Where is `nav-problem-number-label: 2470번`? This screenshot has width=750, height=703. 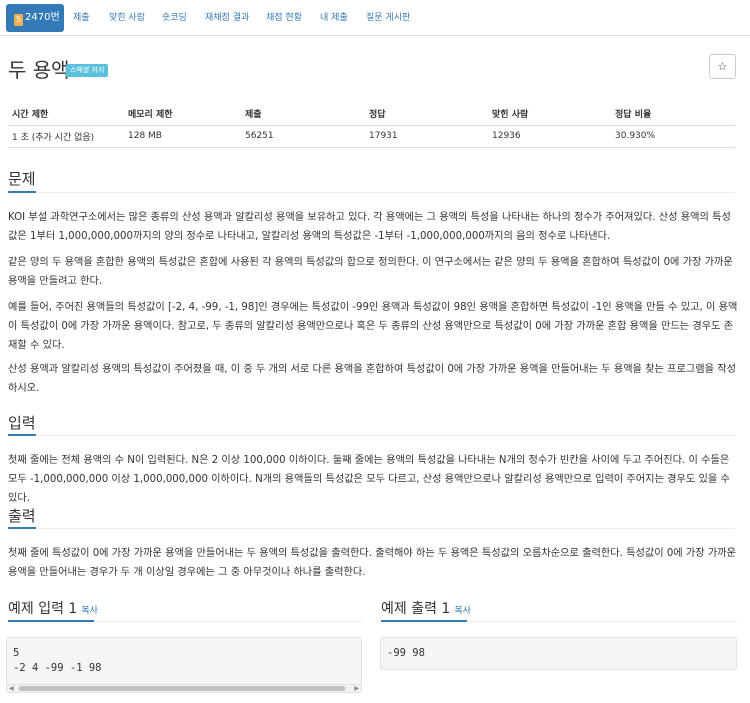 nav-problem-number-label: 2470번 is located at coordinates (42, 17).